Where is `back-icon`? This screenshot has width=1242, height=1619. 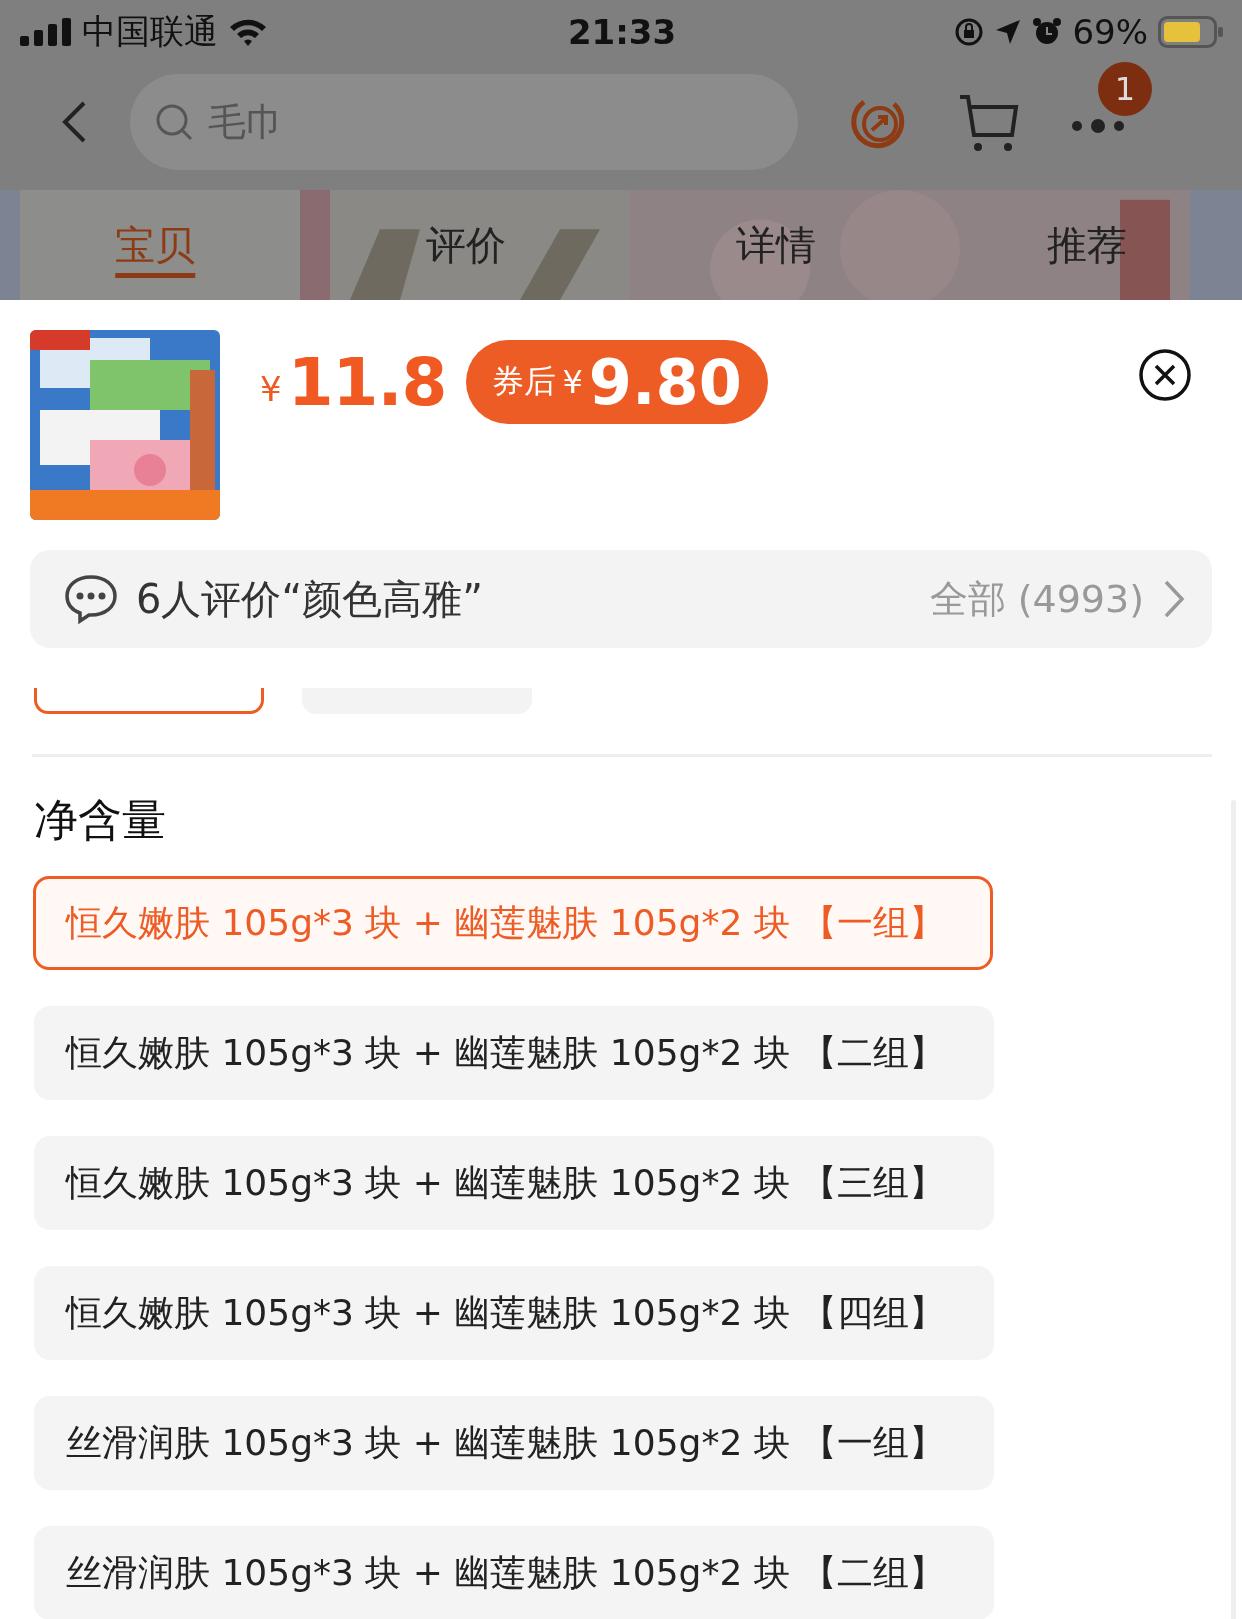
back-icon is located at coordinates (74, 122).